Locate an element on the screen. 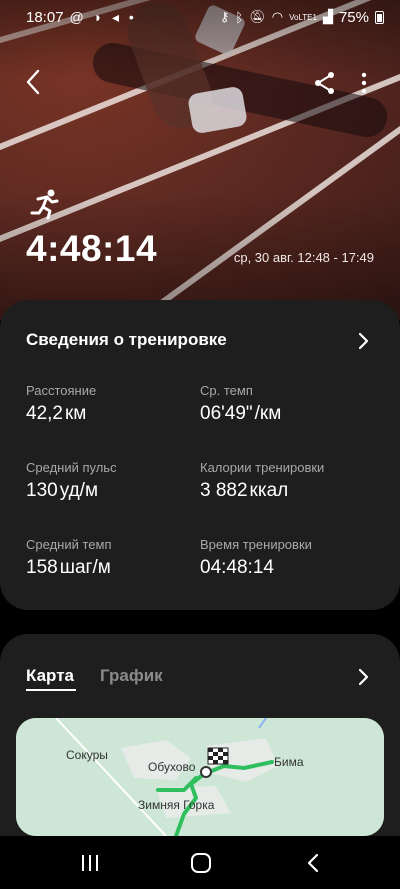  recents-button is located at coordinates (90, 863).